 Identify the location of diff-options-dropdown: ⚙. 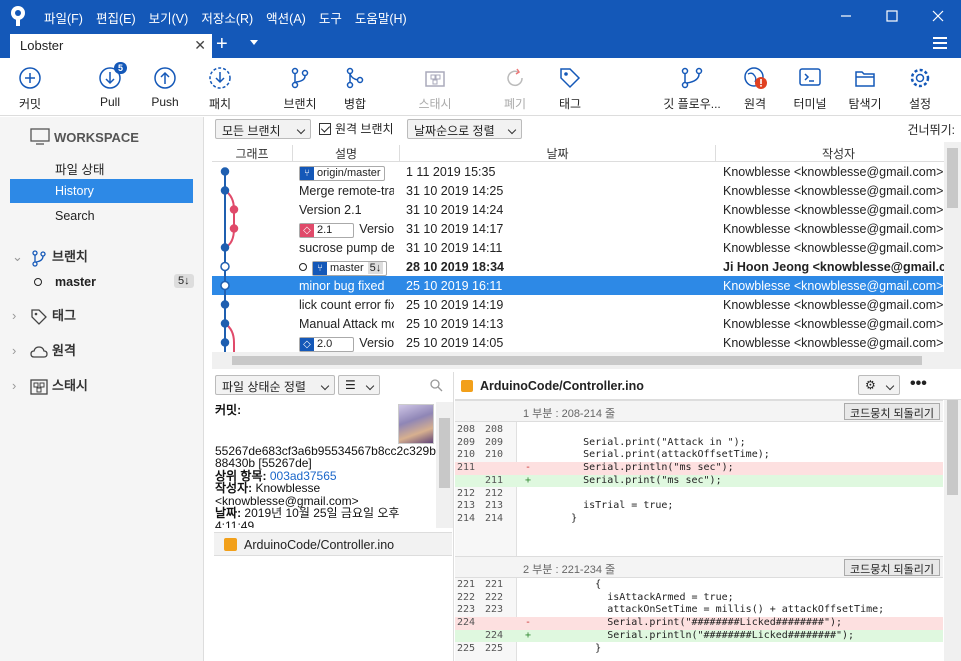
(879, 385).